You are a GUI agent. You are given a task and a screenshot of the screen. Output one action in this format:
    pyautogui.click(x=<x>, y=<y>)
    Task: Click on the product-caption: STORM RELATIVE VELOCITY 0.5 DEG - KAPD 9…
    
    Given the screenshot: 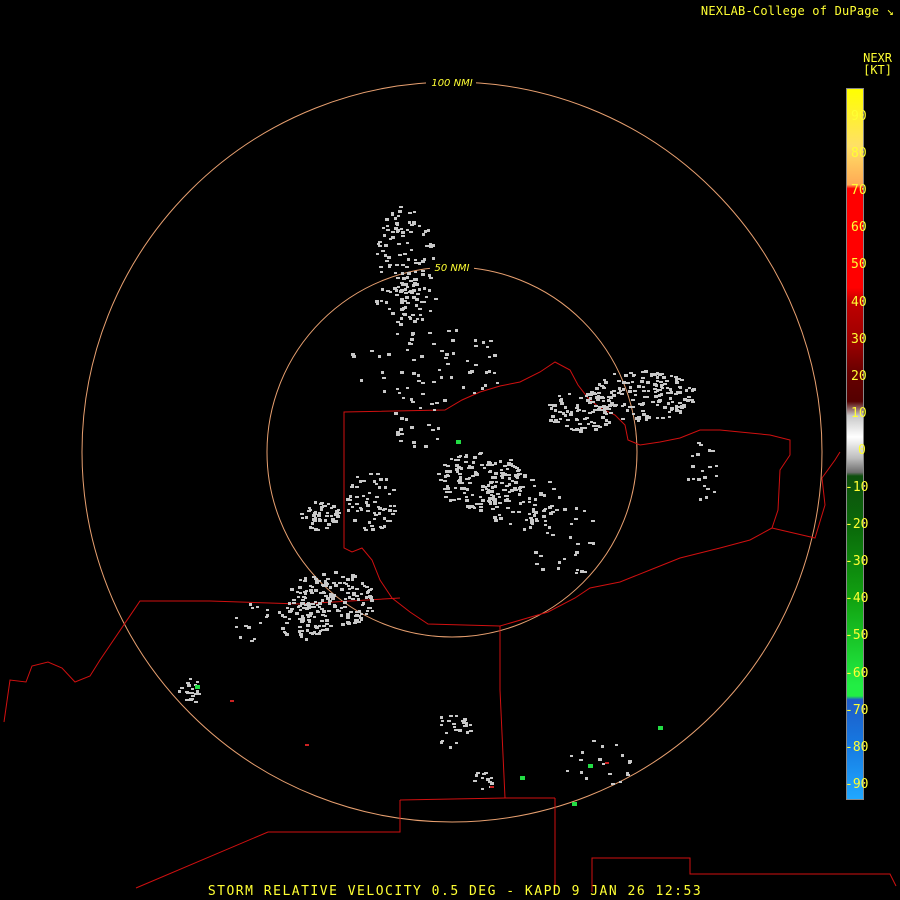 What is the action you would take?
    pyautogui.click(x=455, y=891)
    